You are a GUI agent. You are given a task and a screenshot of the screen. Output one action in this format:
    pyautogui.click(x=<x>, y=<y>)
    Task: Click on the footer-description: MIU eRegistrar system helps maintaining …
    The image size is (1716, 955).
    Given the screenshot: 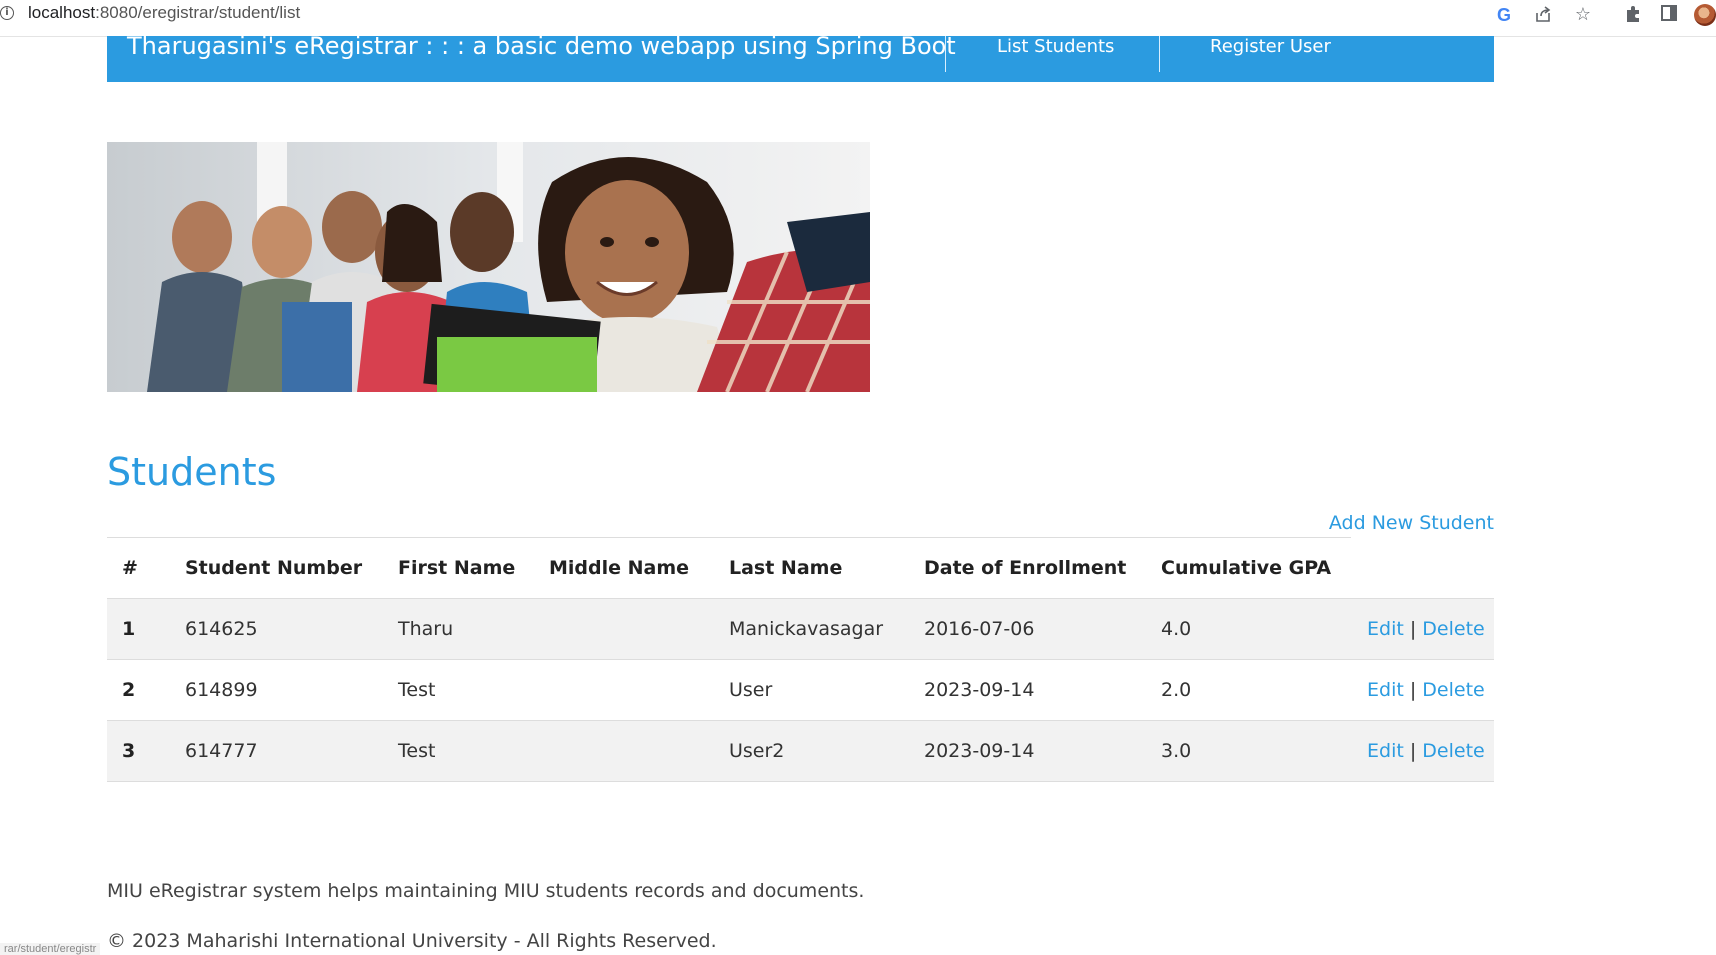 What is the action you would take?
    pyautogui.click(x=486, y=891)
    